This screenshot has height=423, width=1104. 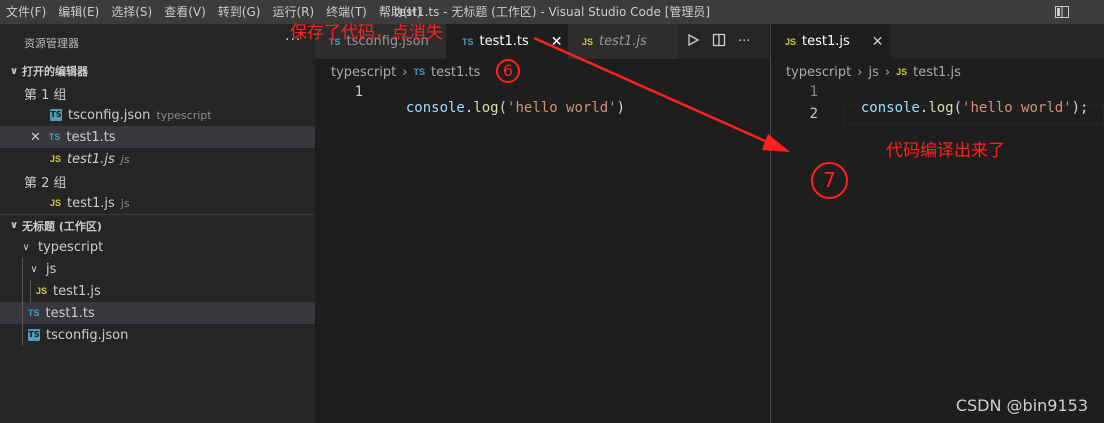 I want to click on breadcrumb: typescript › js › JS test1.js, so click(x=873, y=72).